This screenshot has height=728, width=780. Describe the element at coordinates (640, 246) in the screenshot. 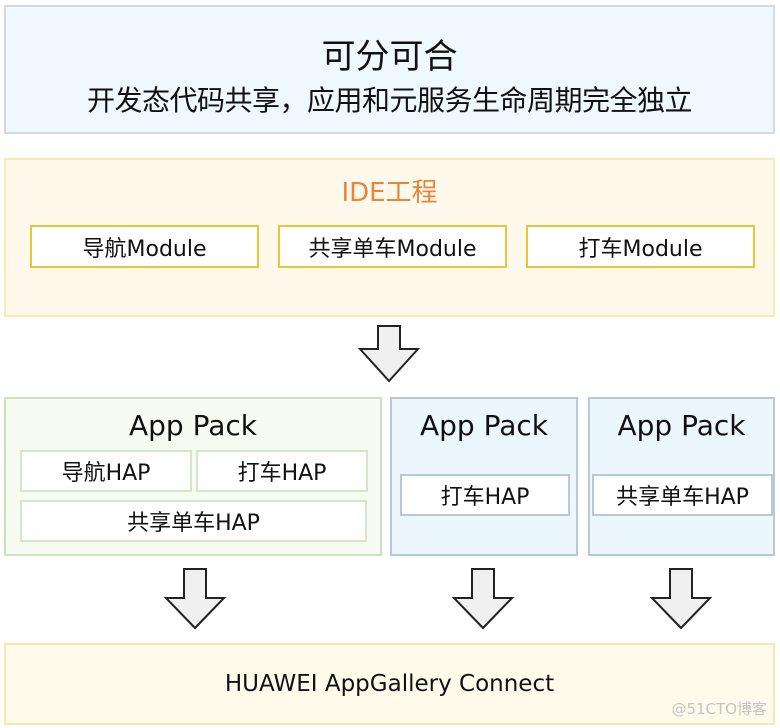

I see `module-ride-hailing: 打车Module` at that location.